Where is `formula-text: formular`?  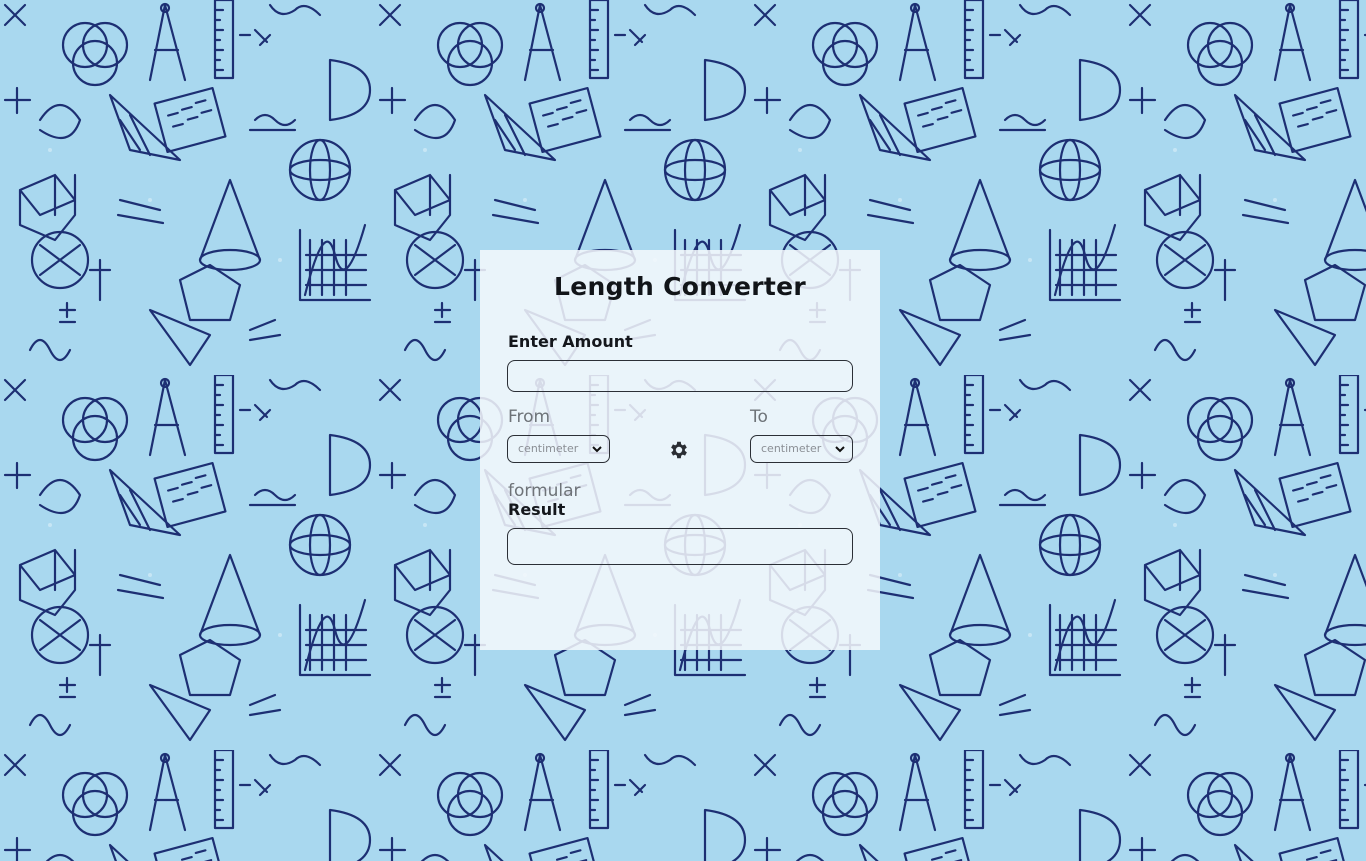 formula-text: formular is located at coordinates (544, 491).